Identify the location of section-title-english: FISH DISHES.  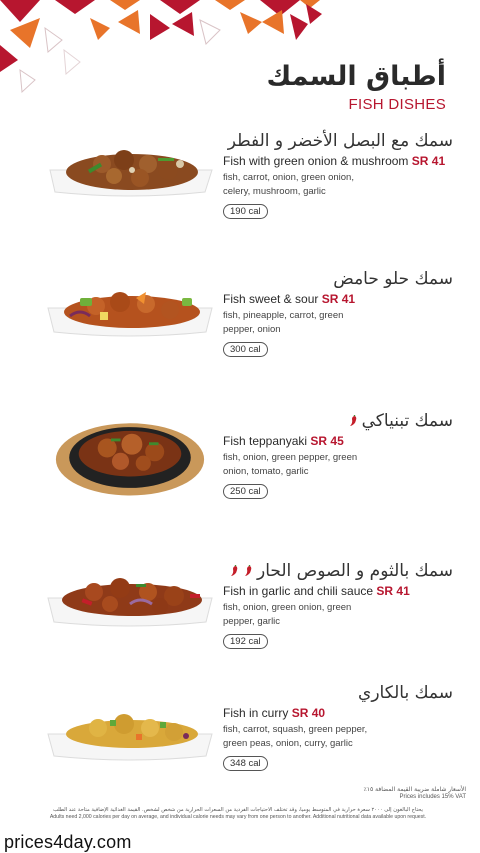
(397, 104).